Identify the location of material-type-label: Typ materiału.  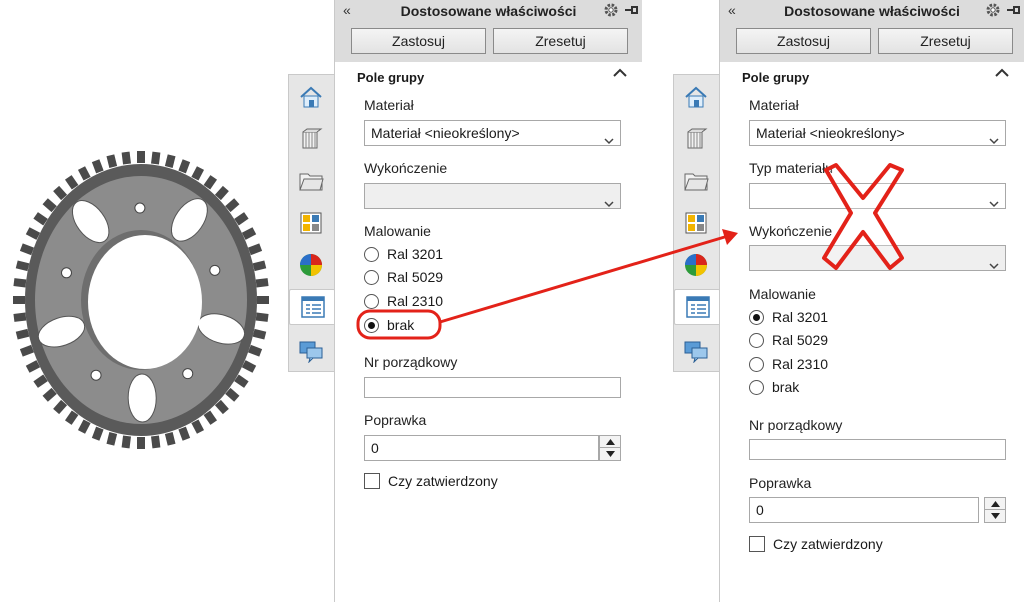
(791, 168).